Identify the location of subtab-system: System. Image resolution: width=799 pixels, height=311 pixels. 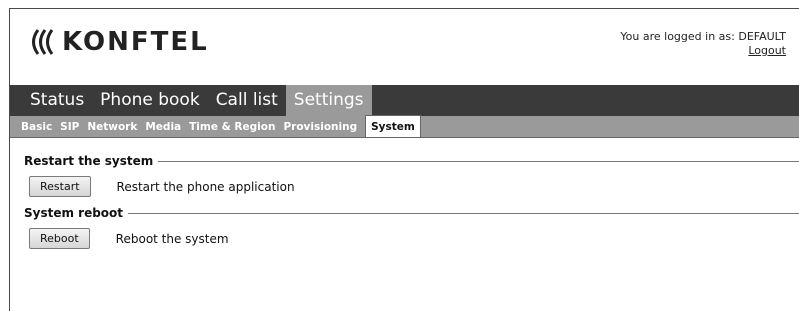
(393, 126).